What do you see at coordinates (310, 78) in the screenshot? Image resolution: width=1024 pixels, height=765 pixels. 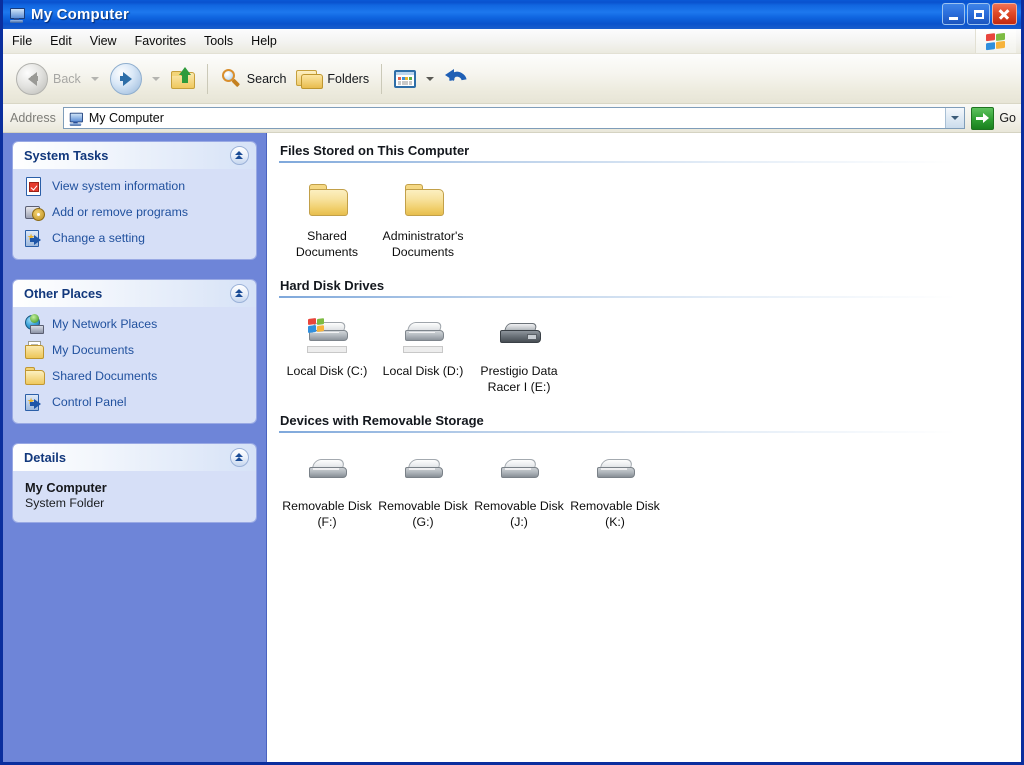 I see `folders-icon` at bounding box center [310, 78].